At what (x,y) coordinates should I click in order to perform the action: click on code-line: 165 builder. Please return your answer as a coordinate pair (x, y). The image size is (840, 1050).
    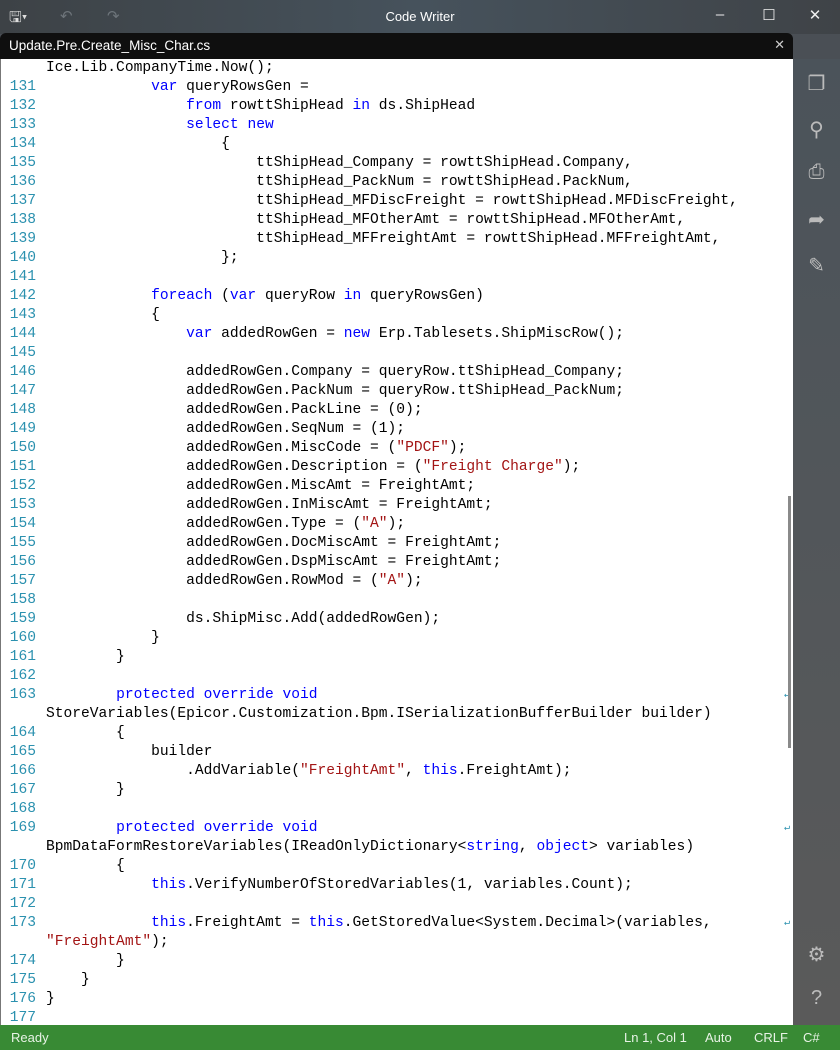
    Looking at the image, I should click on (397, 752).